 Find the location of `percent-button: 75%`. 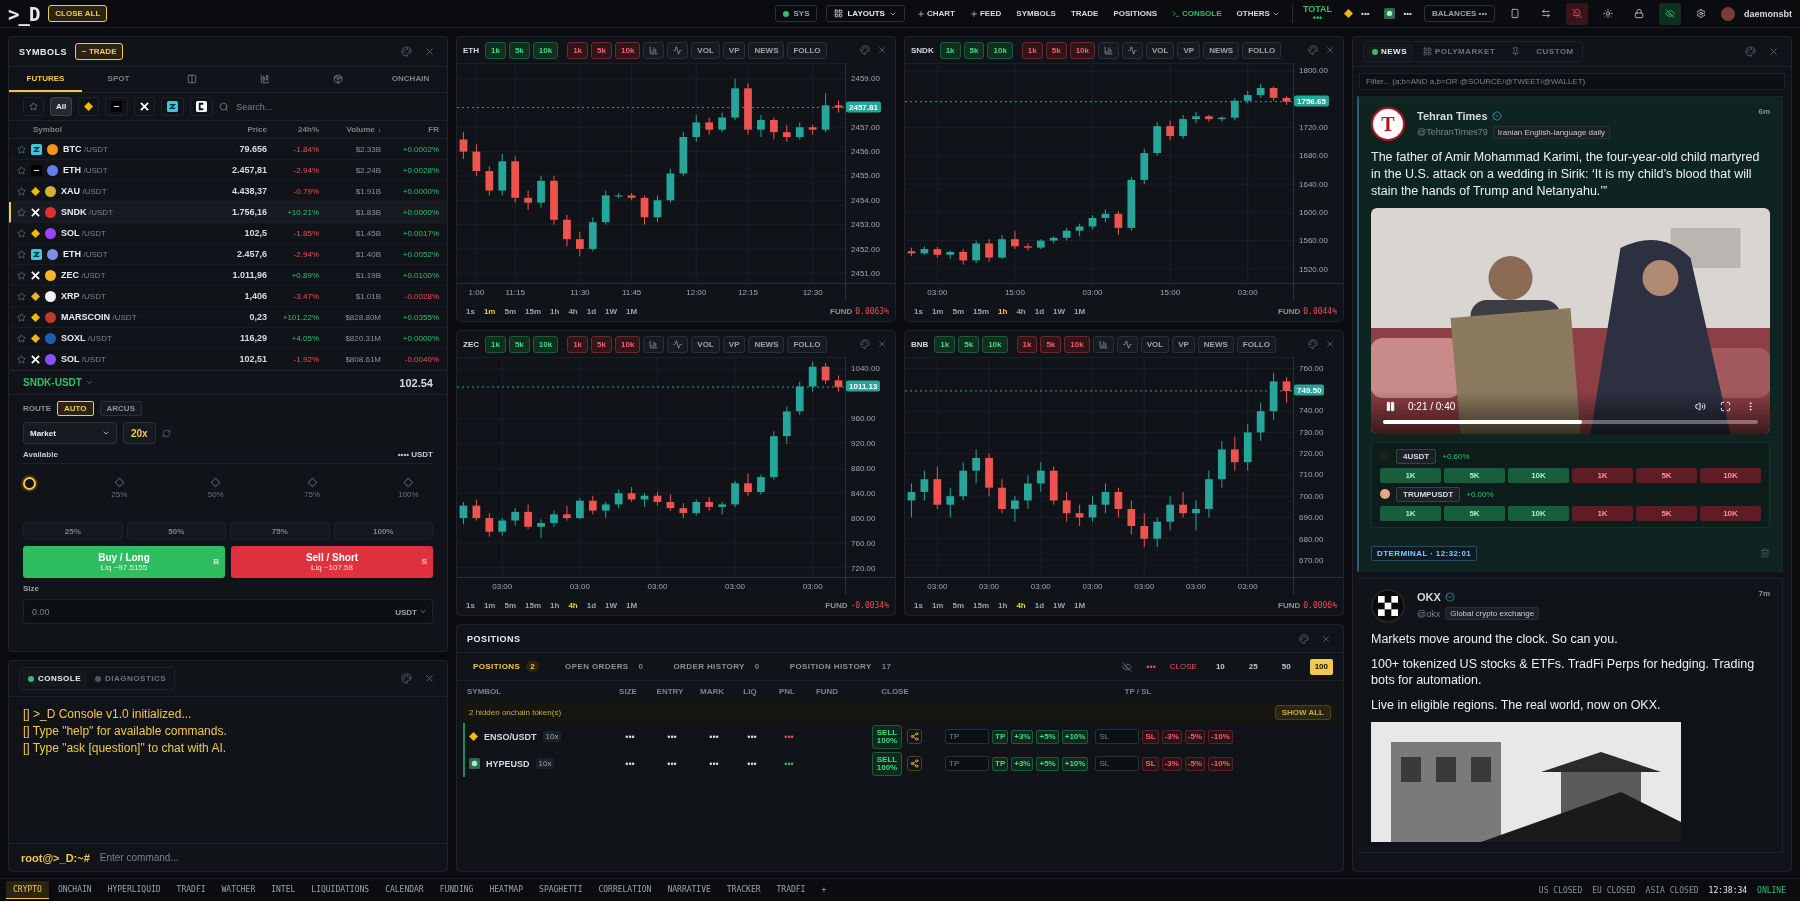

percent-button: 75% is located at coordinates (280, 531).